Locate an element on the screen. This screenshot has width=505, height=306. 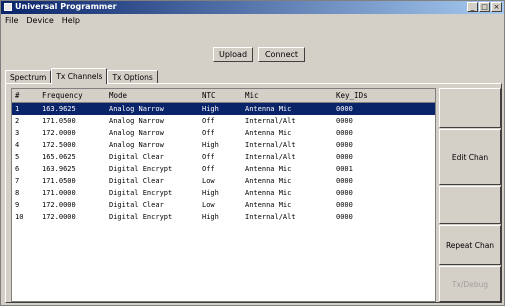
connect-button: Connect is located at coordinates (281, 54).